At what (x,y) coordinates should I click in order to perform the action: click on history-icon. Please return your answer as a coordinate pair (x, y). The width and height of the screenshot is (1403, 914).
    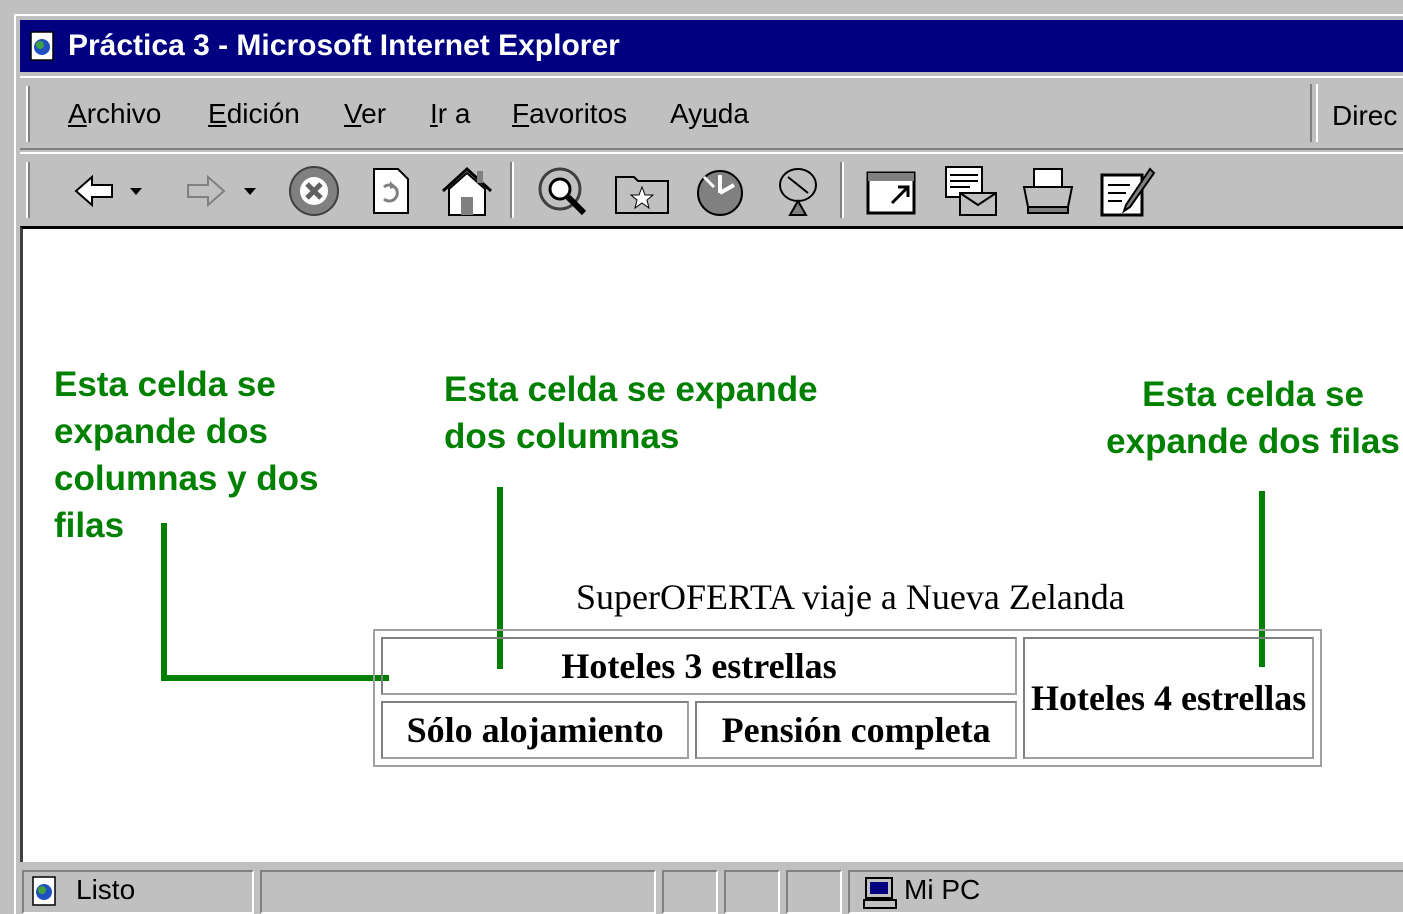
    Looking at the image, I should click on (720, 193).